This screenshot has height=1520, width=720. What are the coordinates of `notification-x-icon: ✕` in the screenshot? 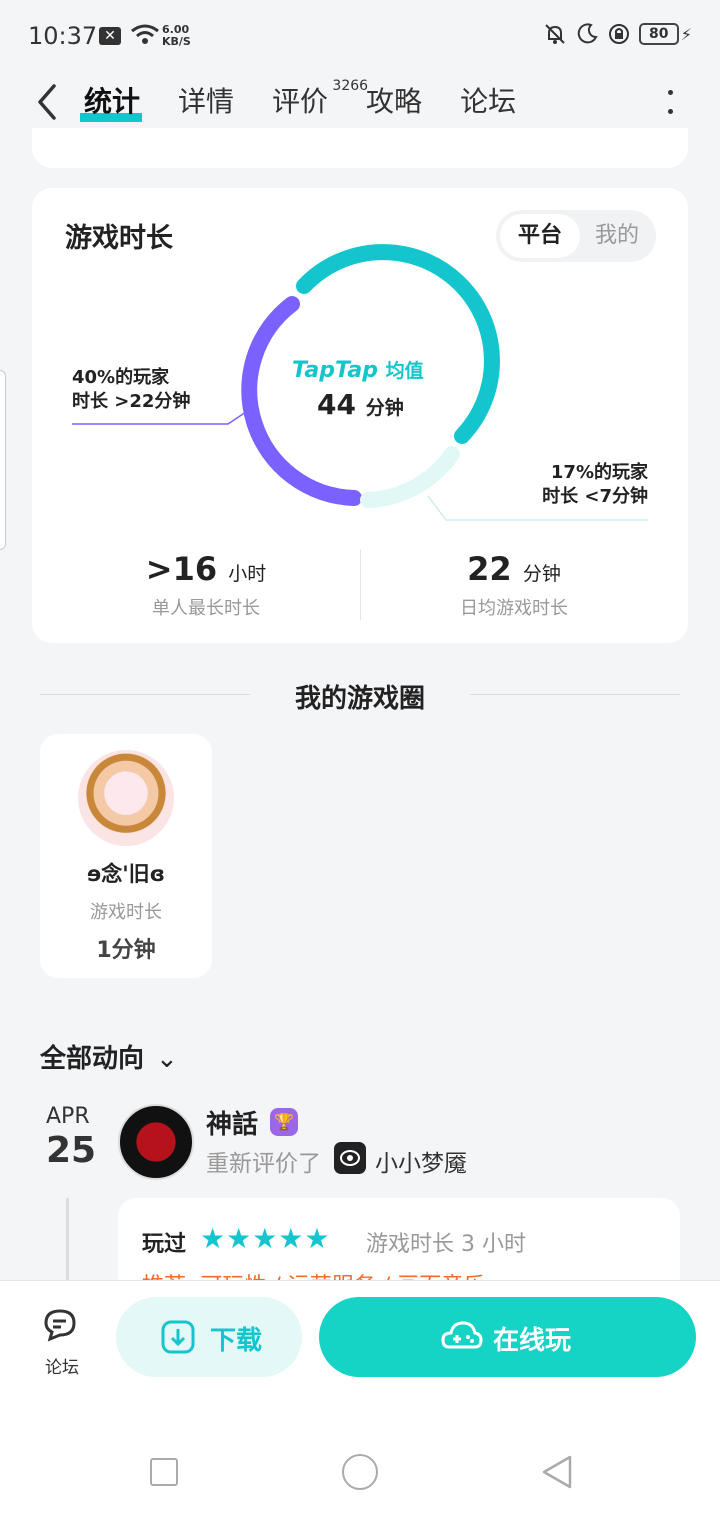 It's located at (110, 36).